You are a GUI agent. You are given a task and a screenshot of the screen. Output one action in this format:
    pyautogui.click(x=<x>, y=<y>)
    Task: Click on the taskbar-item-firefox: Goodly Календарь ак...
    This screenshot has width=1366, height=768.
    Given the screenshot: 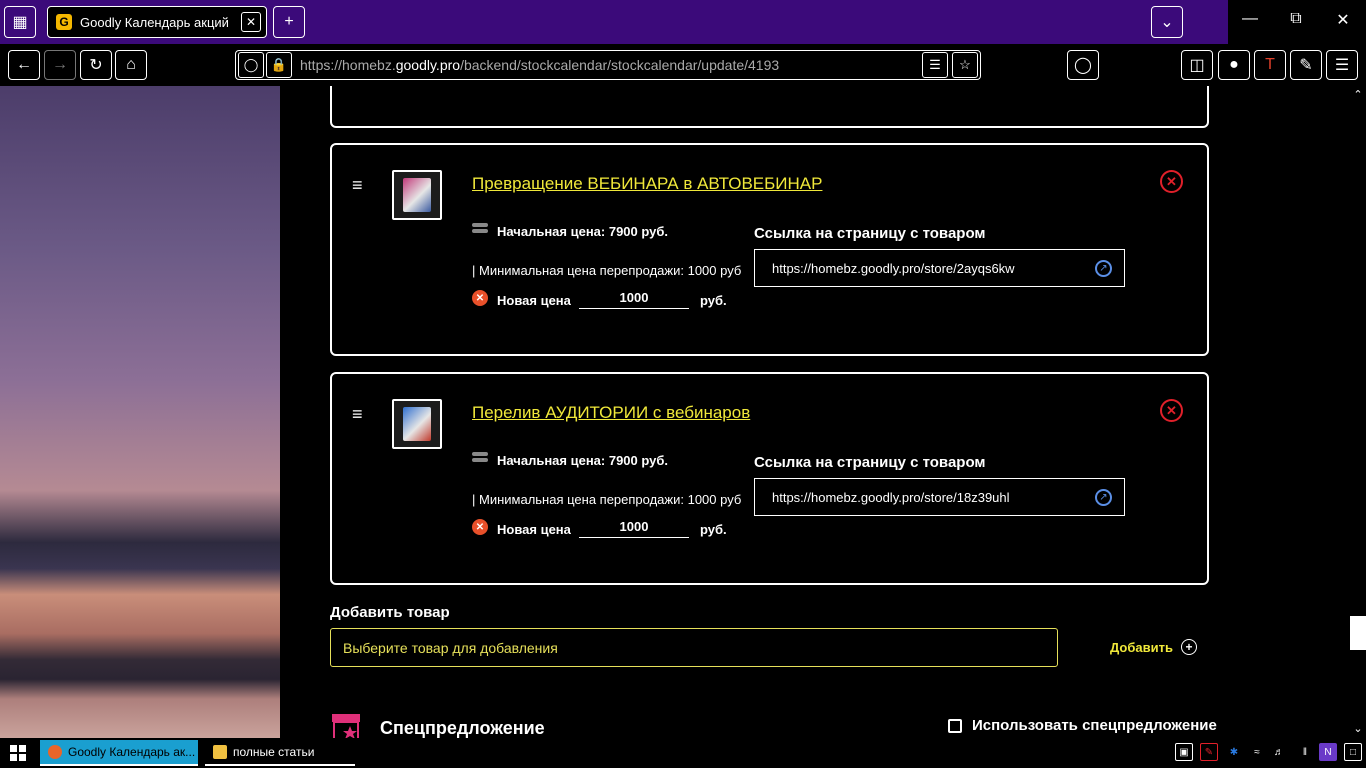 What is the action you would take?
    pyautogui.click(x=119, y=753)
    